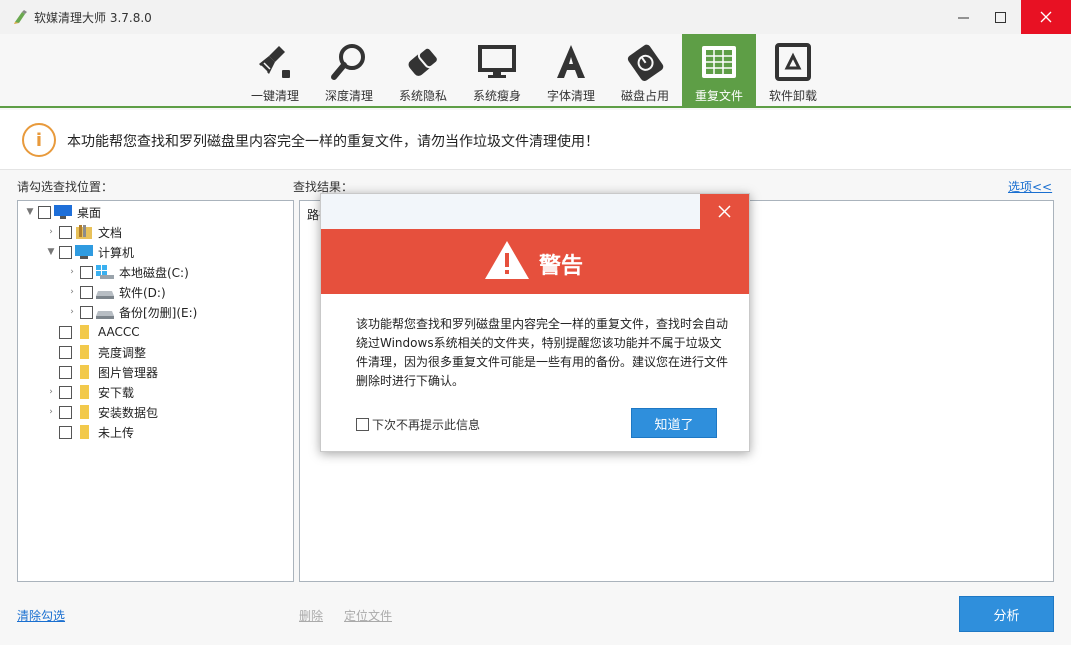 The image size is (1071, 645). What do you see at coordinates (89, 392) in the screenshot?
I see `tree-item-anxz: › 安下载` at bounding box center [89, 392].